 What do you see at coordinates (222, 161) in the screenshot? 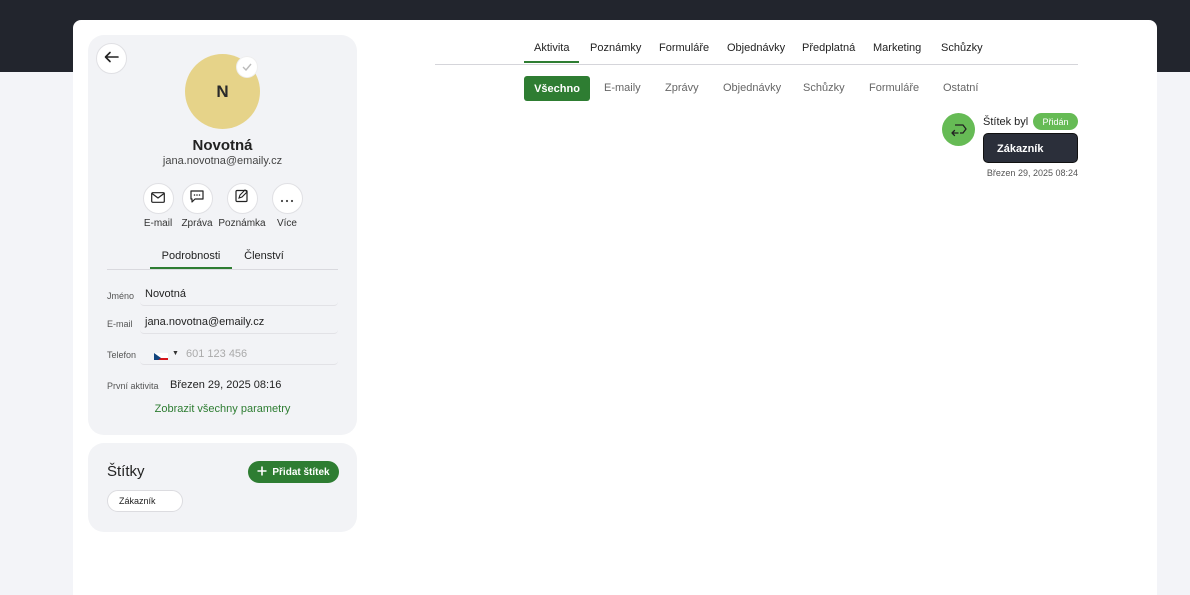
I see `contact-email: jana.novotna@emaily.cz` at bounding box center [222, 161].